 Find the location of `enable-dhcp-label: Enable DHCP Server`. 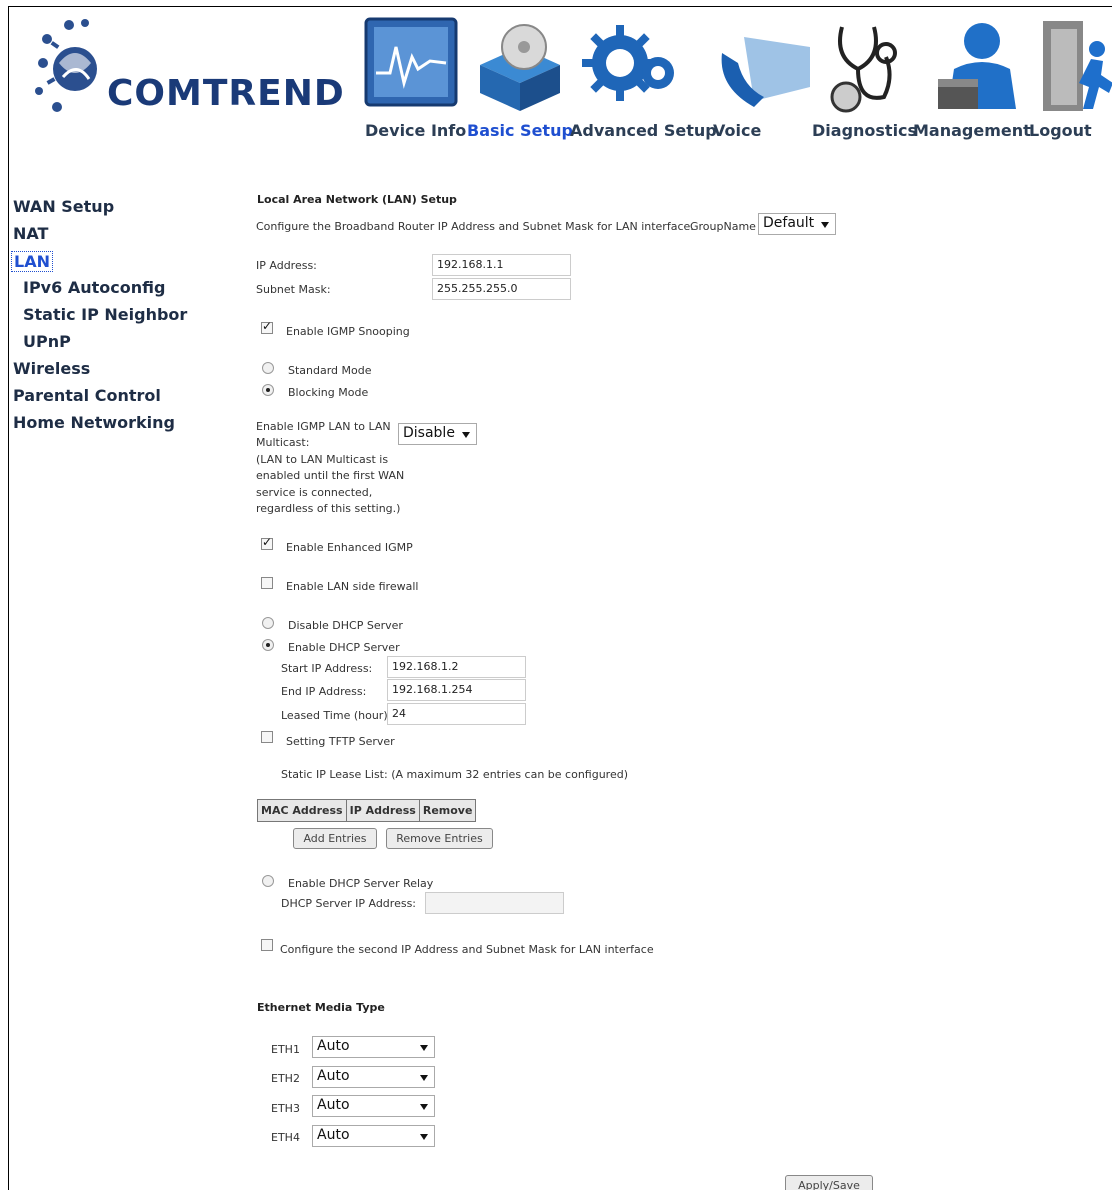

enable-dhcp-label: Enable DHCP Server is located at coordinates (344, 647).